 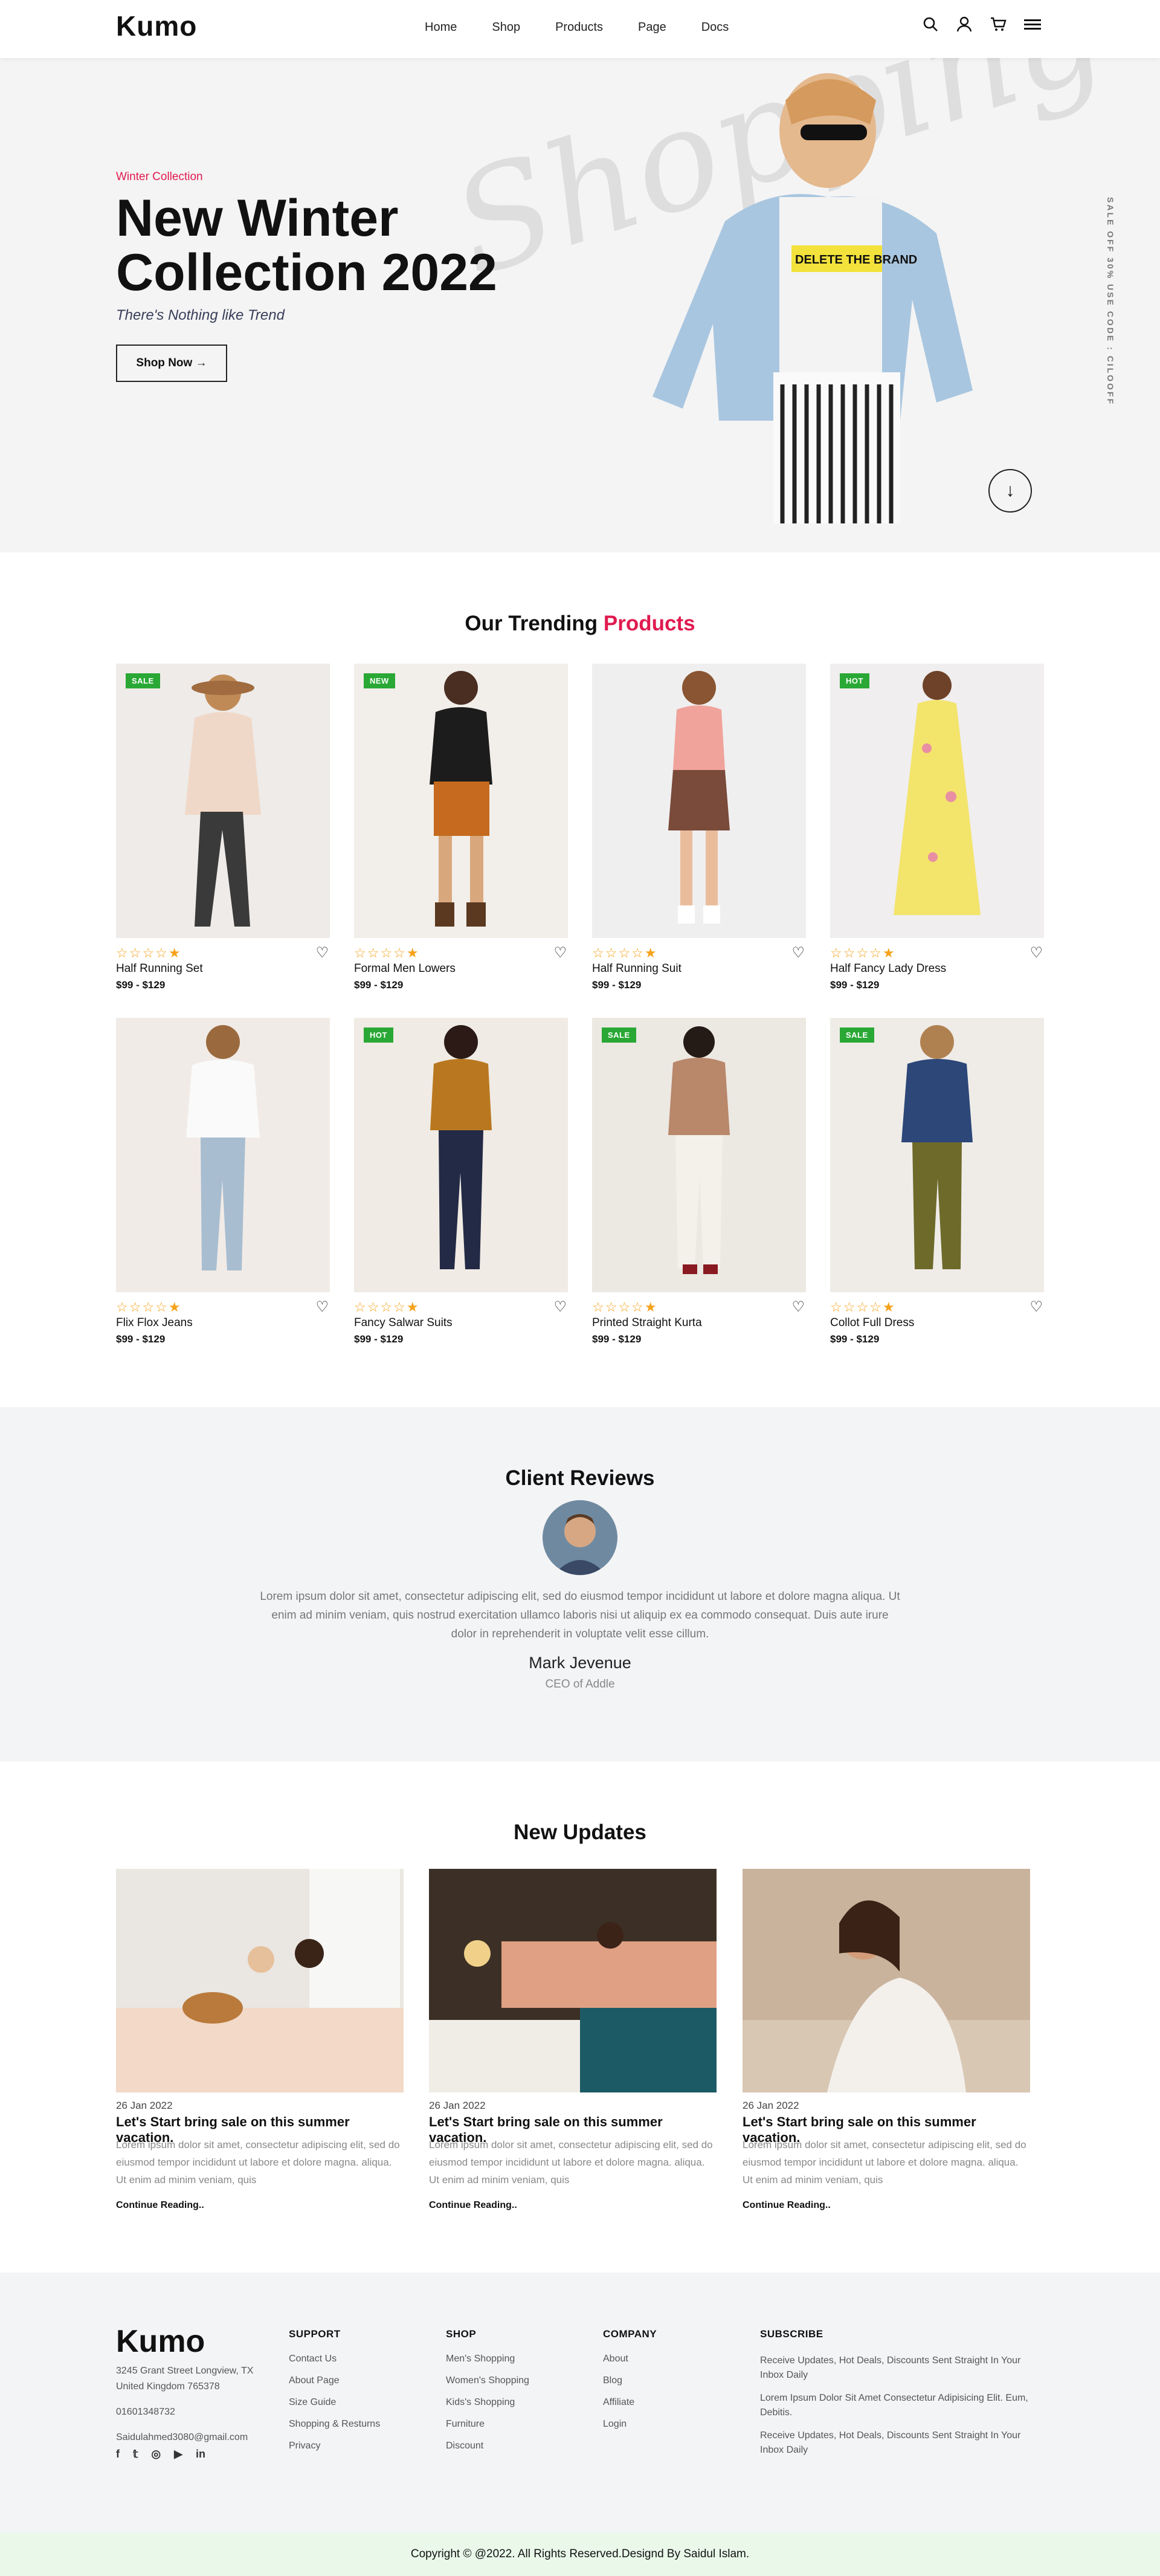 What do you see at coordinates (461, 801) in the screenshot?
I see `product-image: NEW` at bounding box center [461, 801].